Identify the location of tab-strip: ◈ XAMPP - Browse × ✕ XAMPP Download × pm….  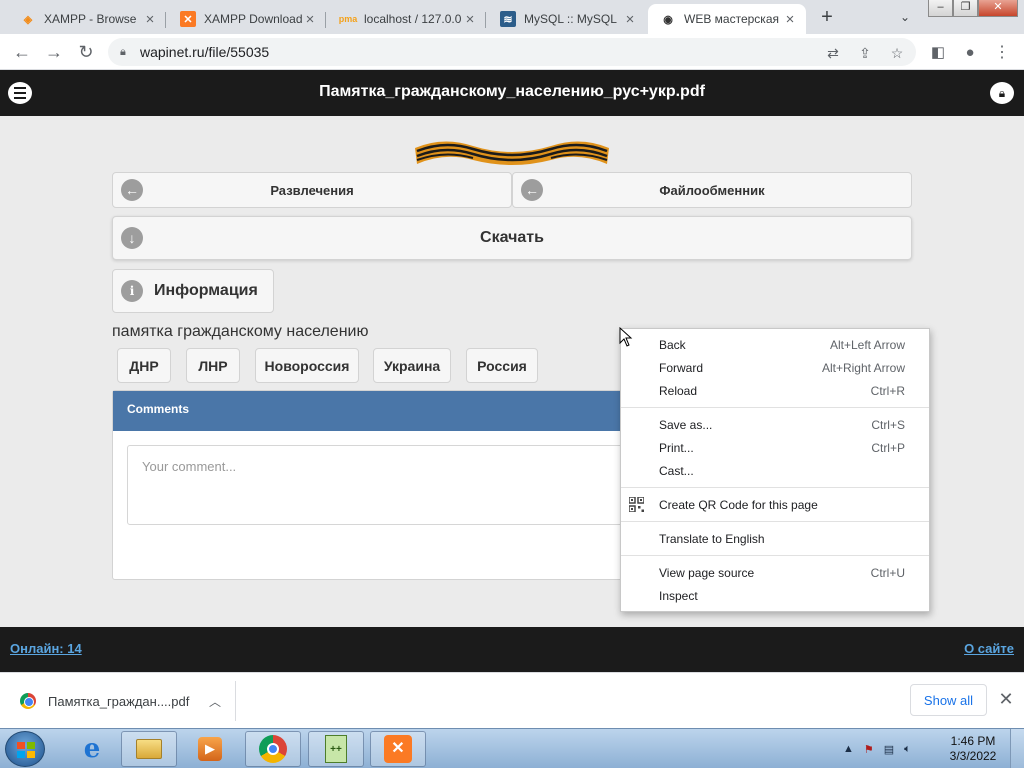
(512, 17).